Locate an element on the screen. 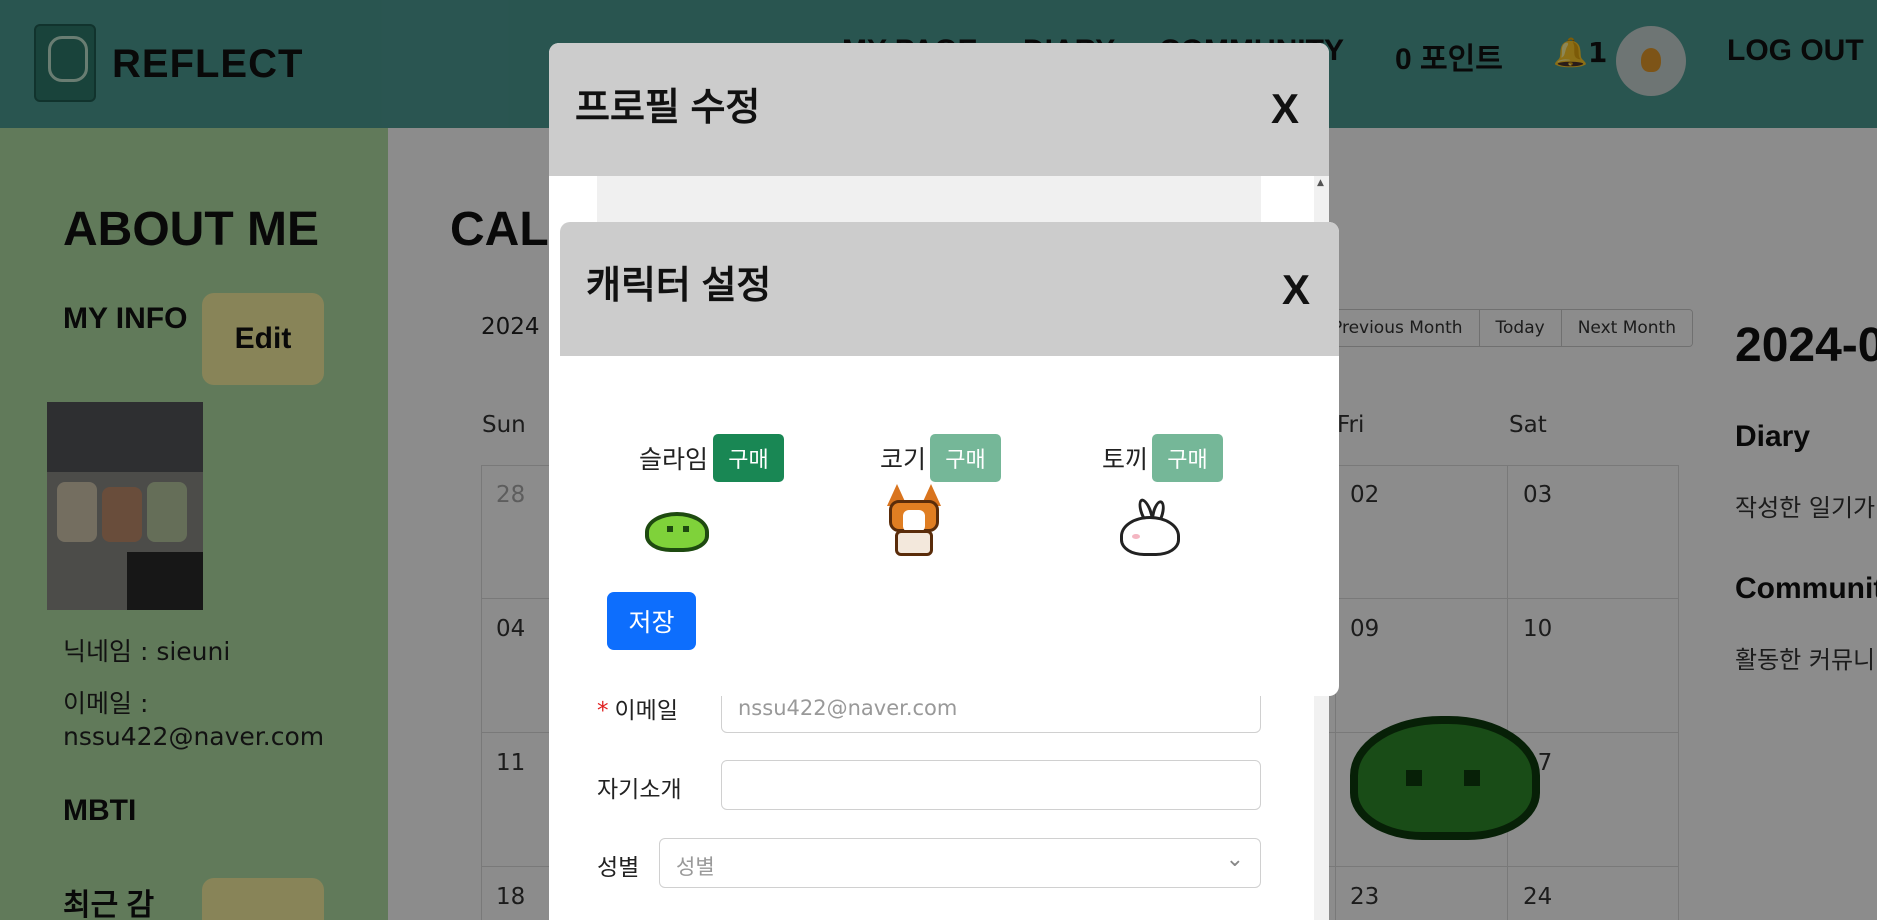  character-modal-header: 캐릭터 설정 X is located at coordinates (949, 289).